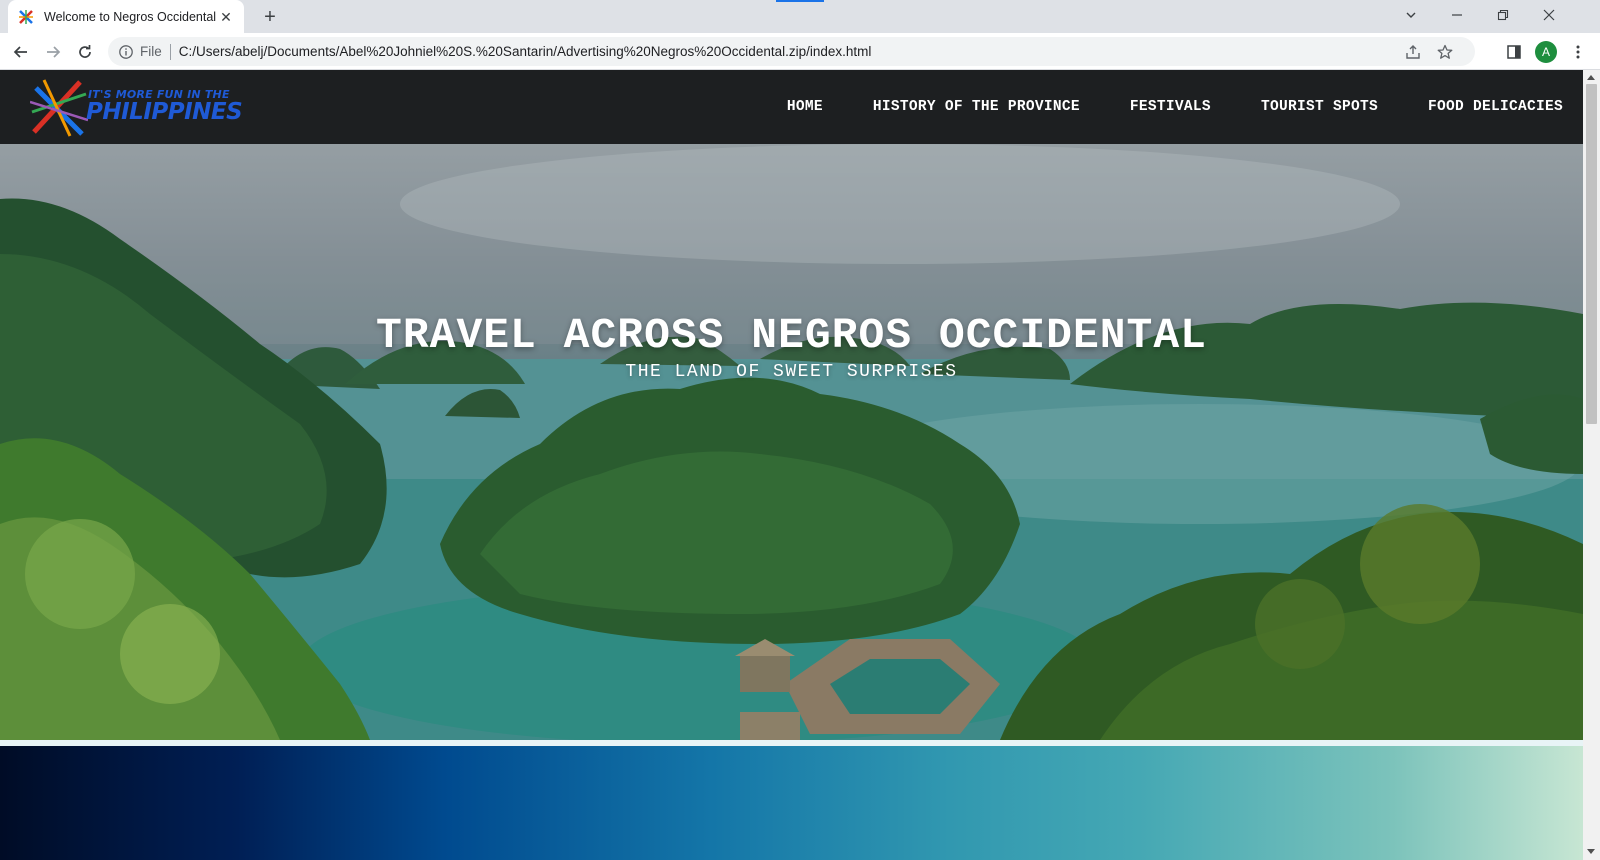  I want to click on new-tab-button: +, so click(270, 18).